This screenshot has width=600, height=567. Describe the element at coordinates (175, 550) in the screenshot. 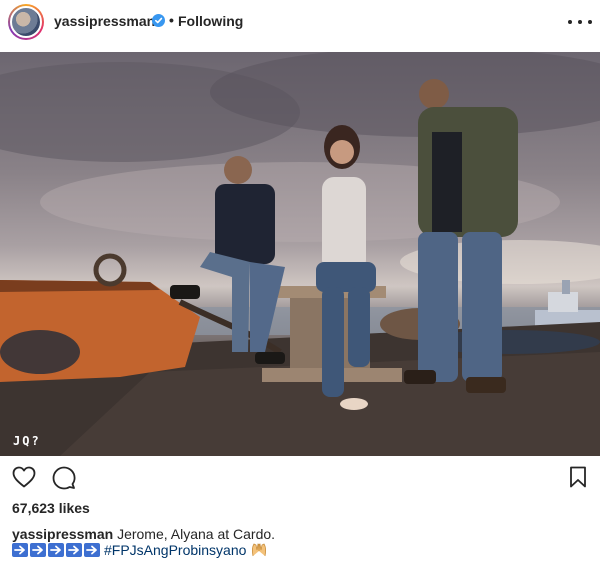

I see `caption-hashtag: #FPJsAngProbinsyano` at that location.